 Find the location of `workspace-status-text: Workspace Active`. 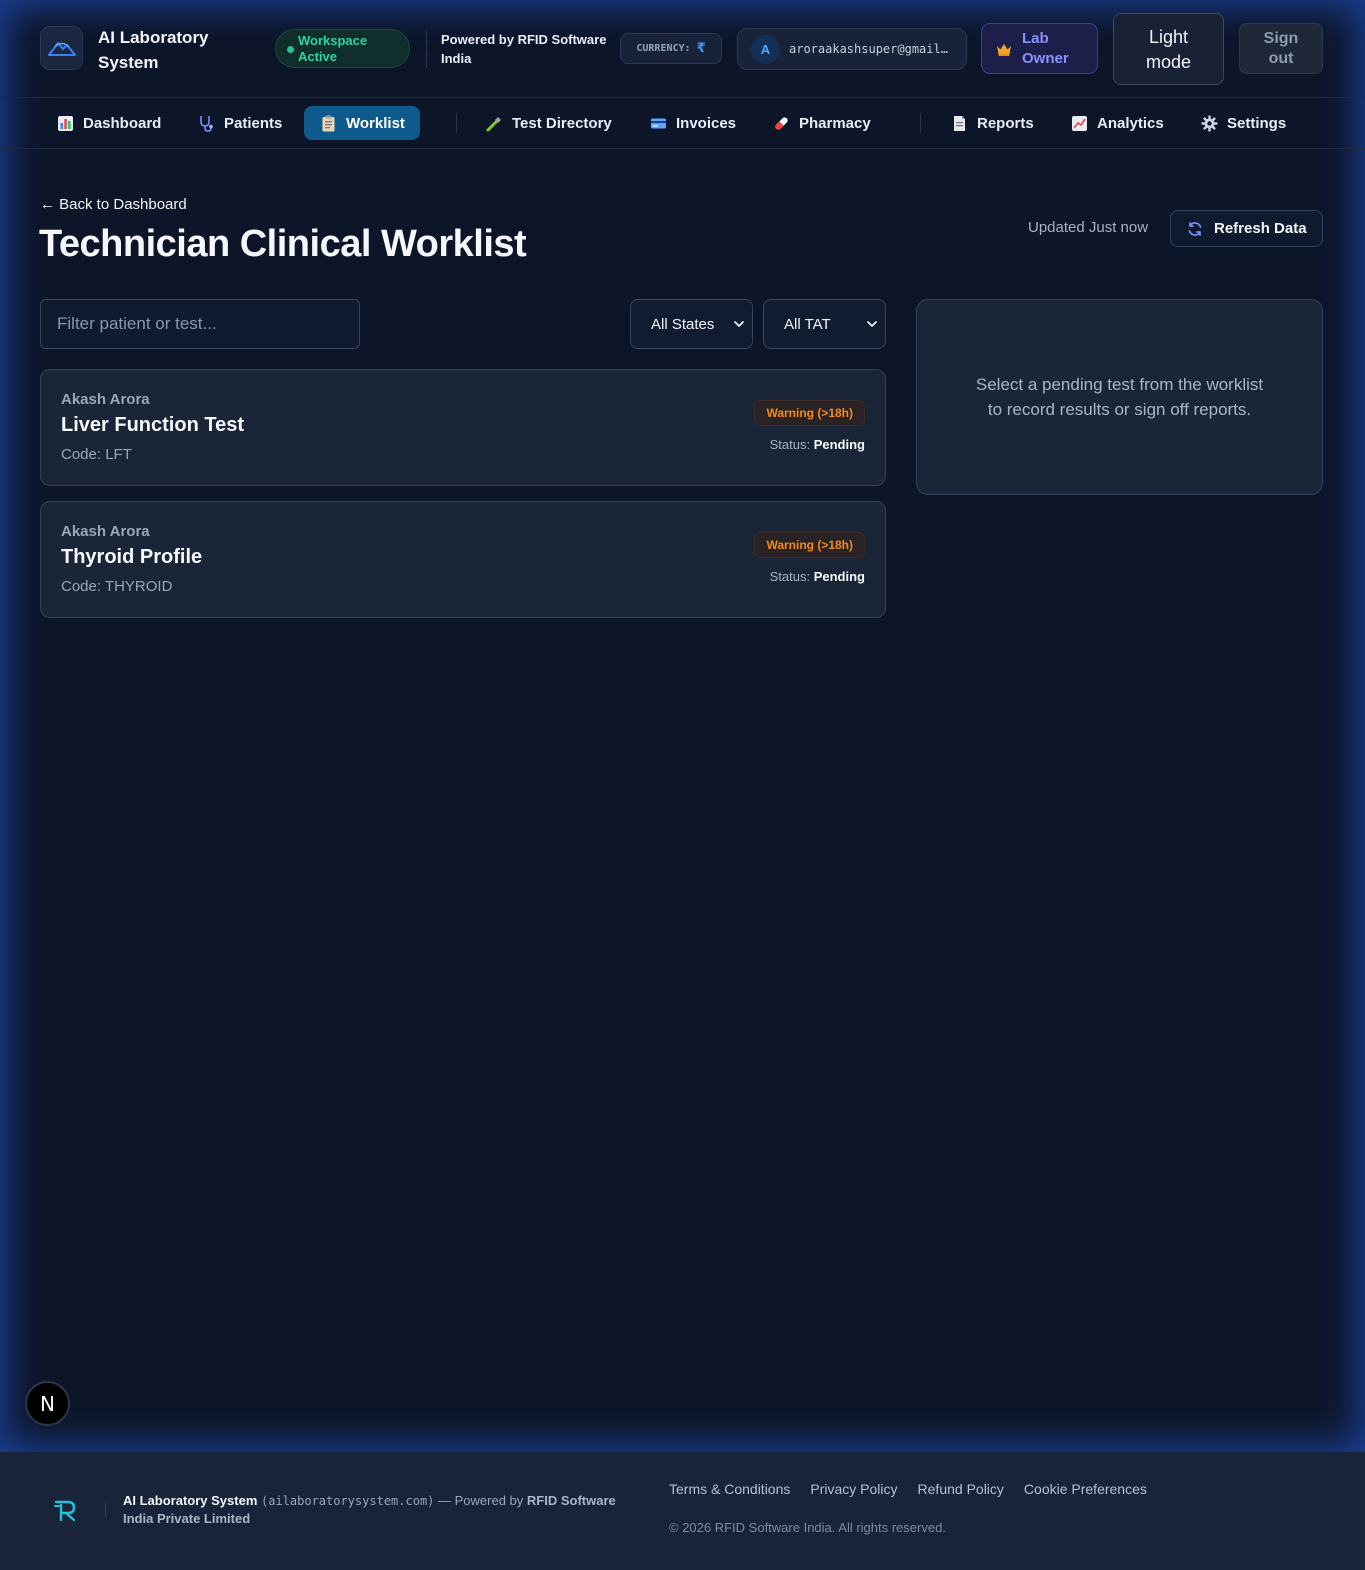

workspace-status-text: Workspace Active is located at coordinates (333, 48).